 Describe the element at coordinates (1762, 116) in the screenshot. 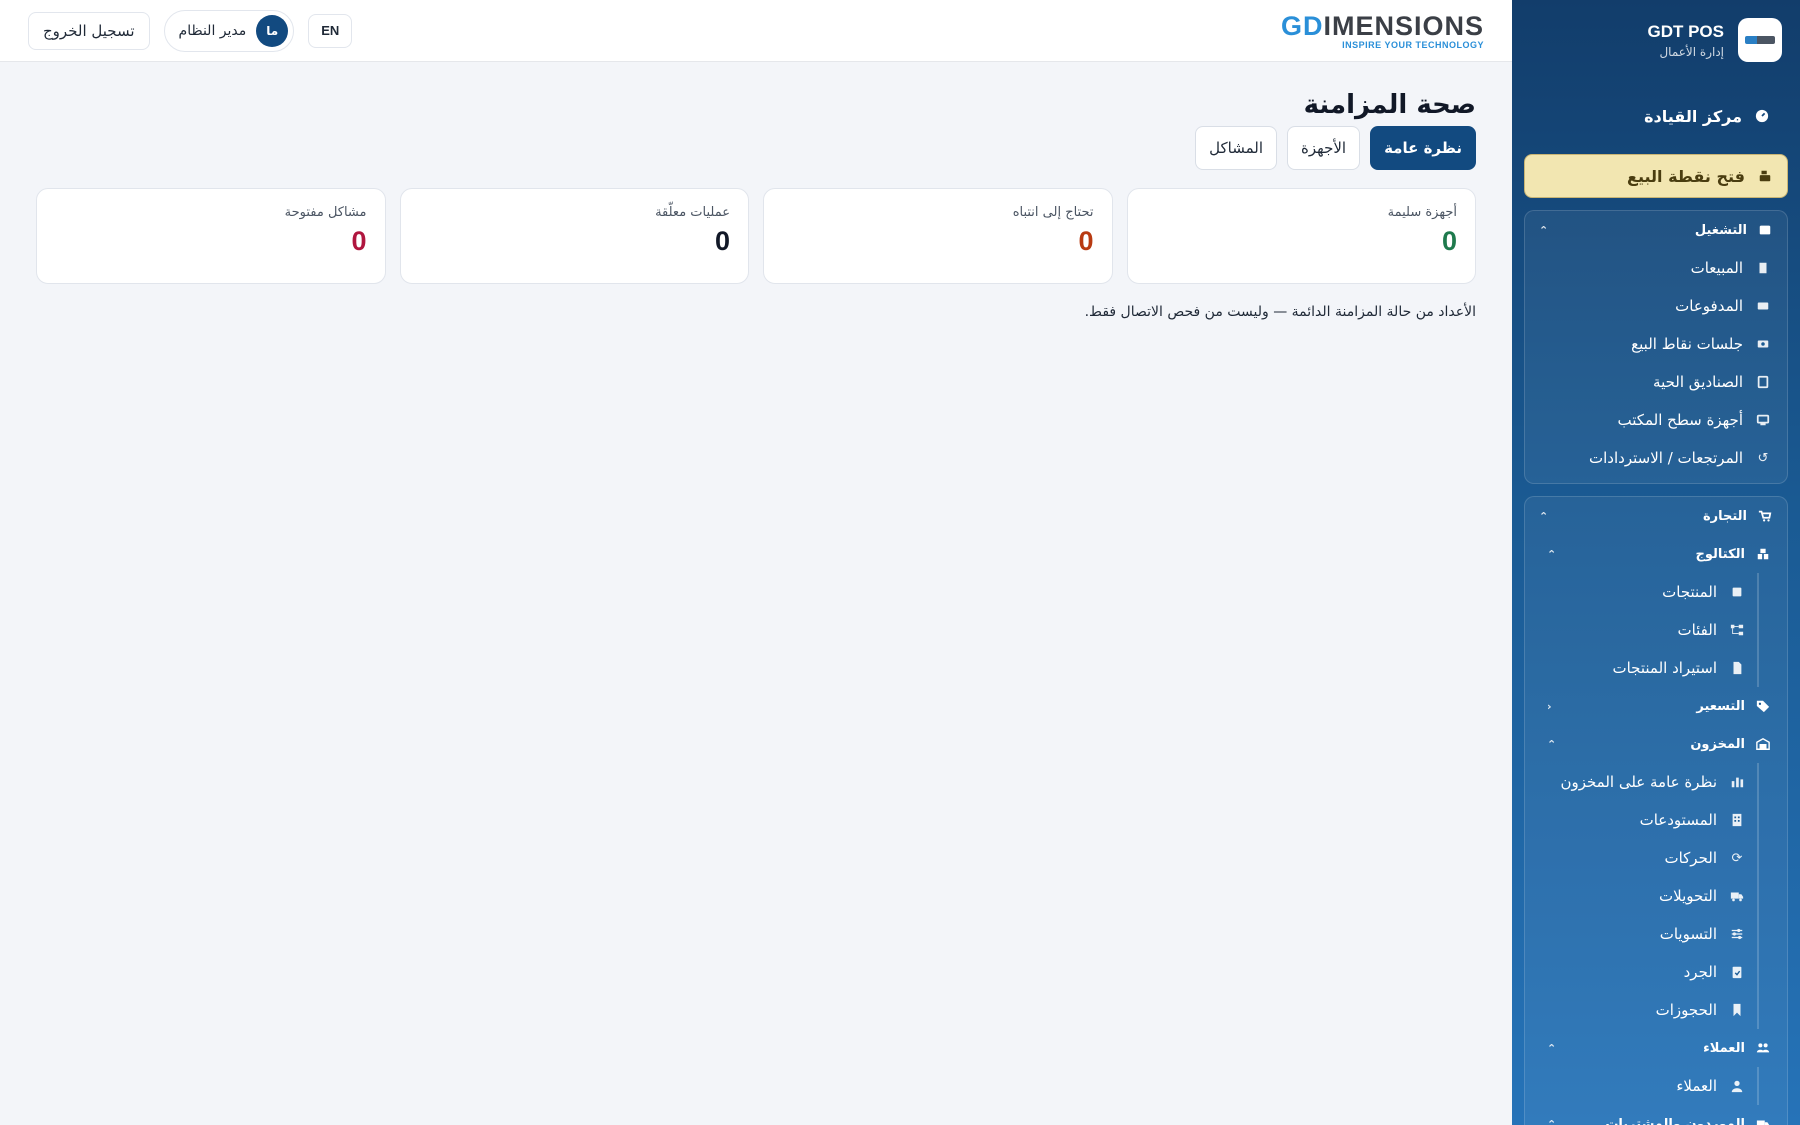

I see `dashboard-icon` at that location.